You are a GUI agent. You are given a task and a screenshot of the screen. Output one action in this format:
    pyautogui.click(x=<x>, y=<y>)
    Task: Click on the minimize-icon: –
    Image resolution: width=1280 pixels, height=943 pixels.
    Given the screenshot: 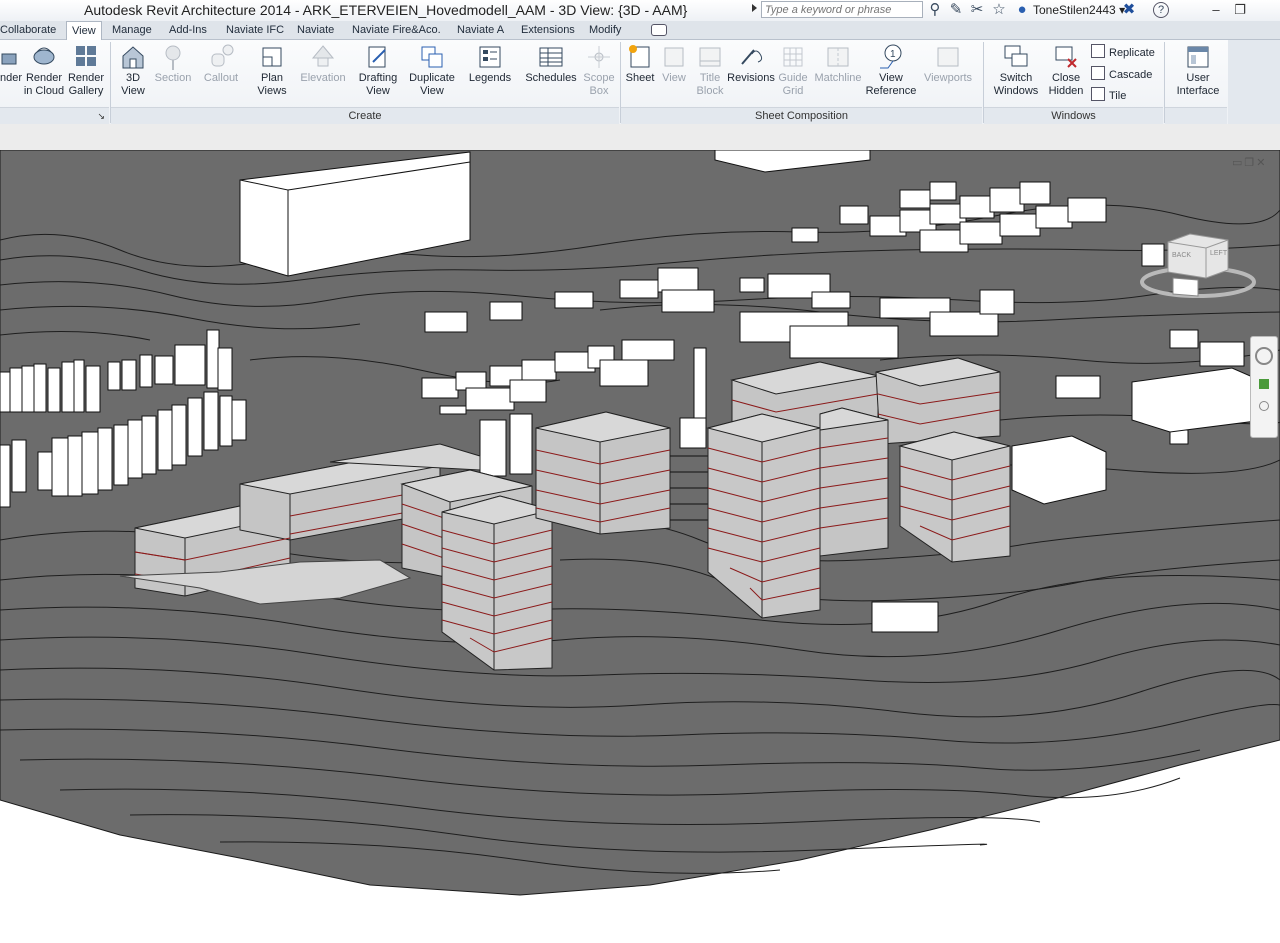 What is the action you would take?
    pyautogui.click(x=1216, y=10)
    